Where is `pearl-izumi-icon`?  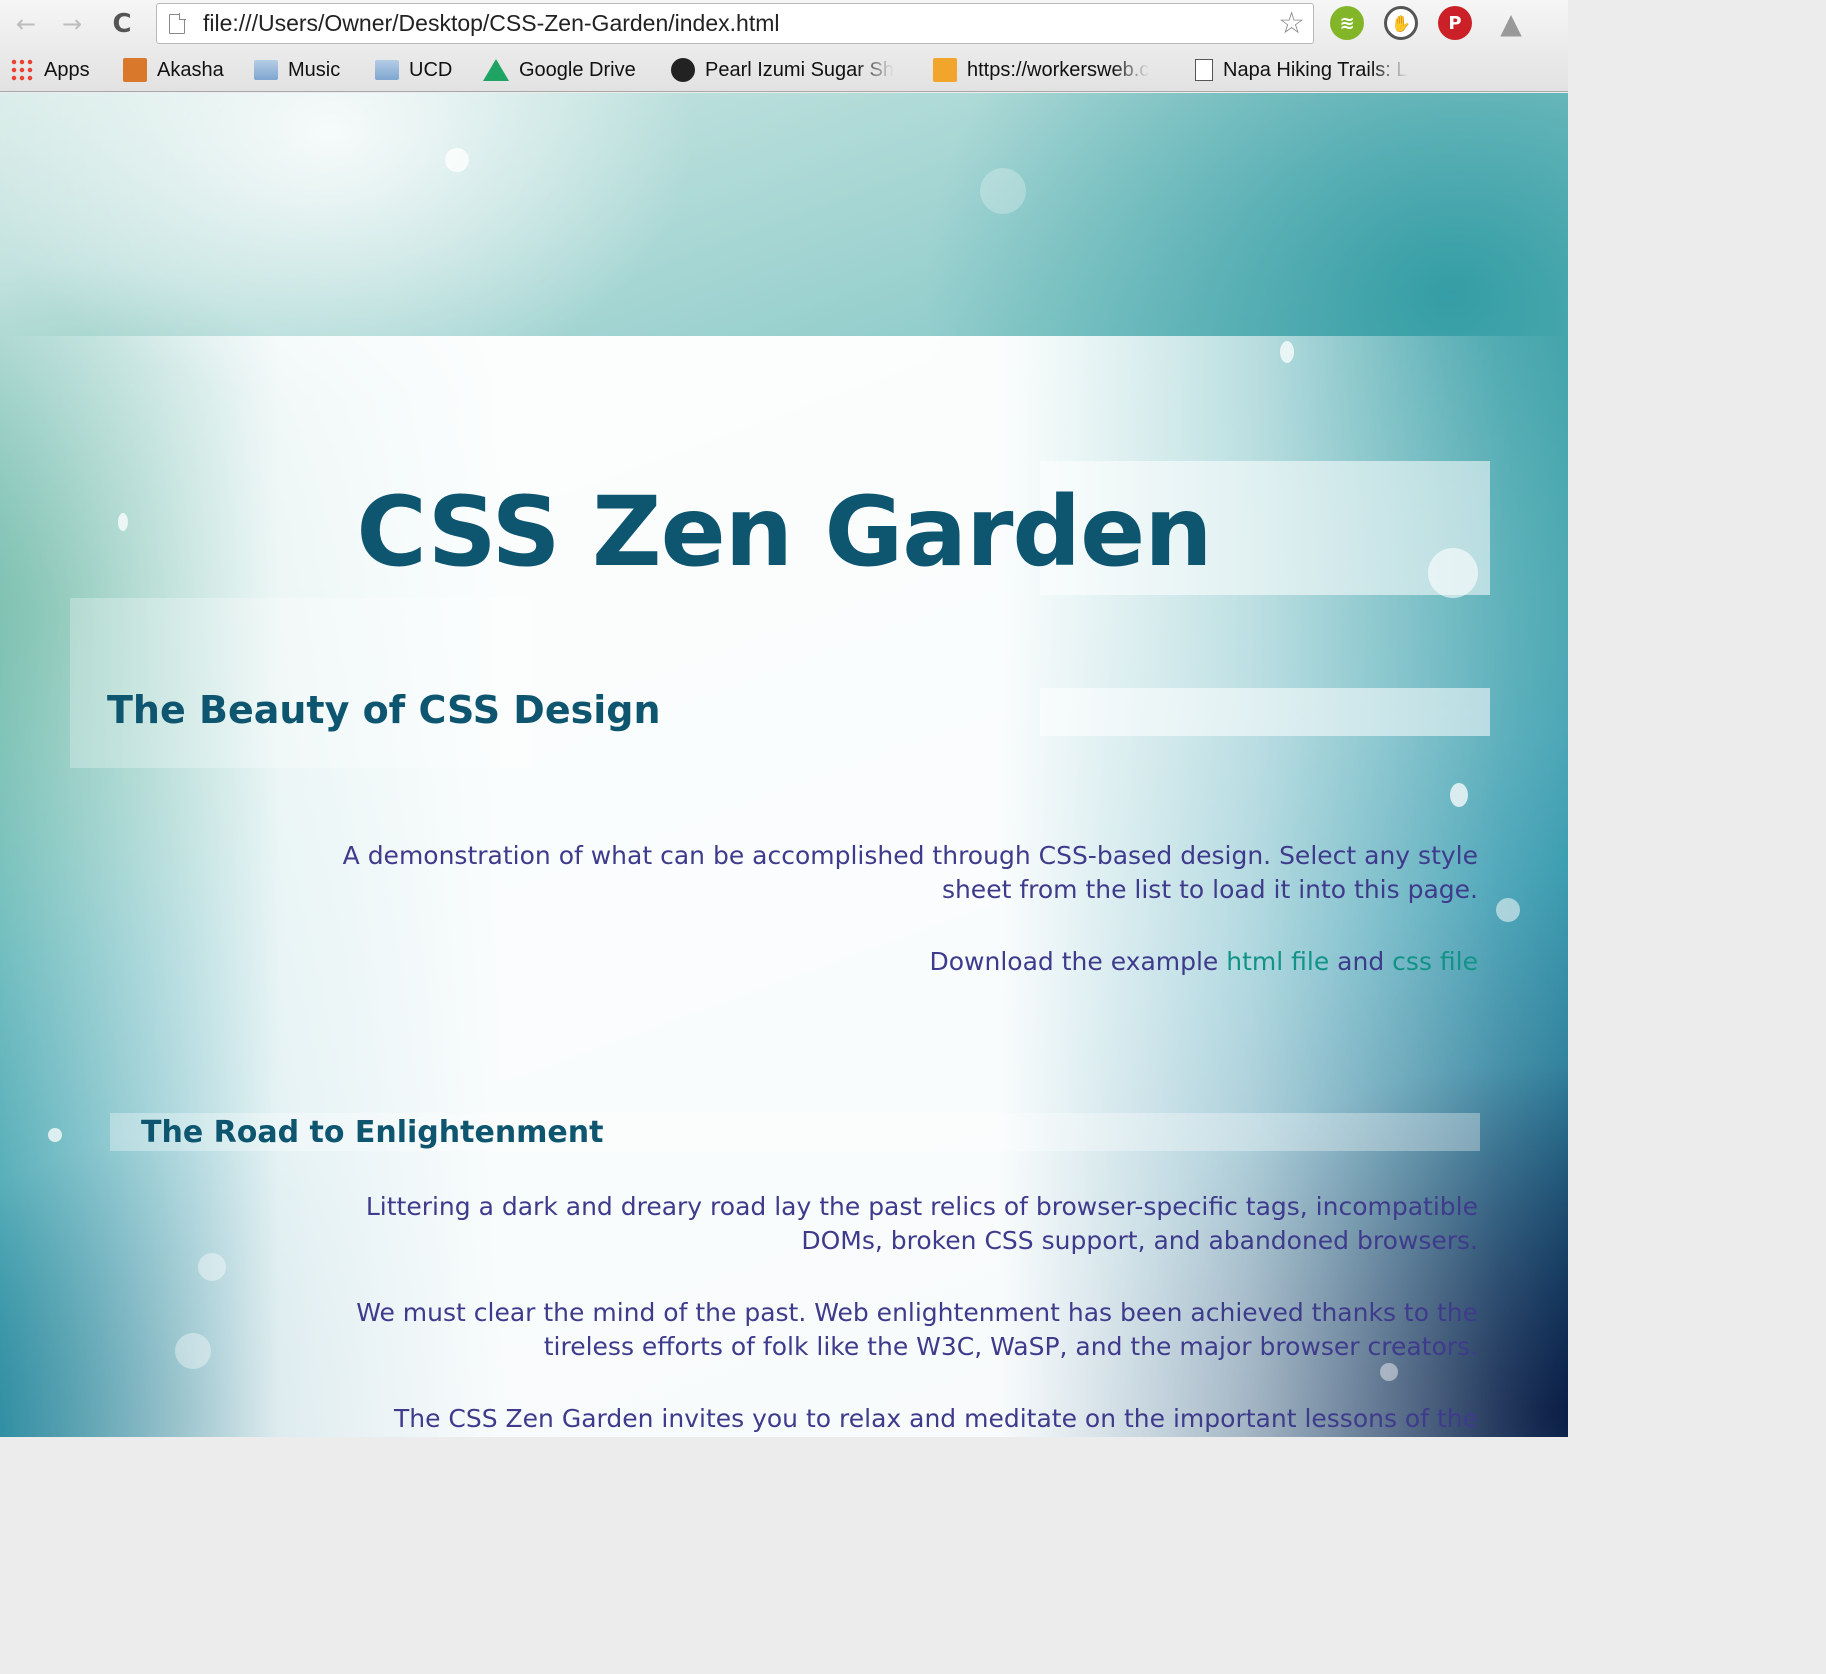 pearl-izumi-icon is located at coordinates (683, 70).